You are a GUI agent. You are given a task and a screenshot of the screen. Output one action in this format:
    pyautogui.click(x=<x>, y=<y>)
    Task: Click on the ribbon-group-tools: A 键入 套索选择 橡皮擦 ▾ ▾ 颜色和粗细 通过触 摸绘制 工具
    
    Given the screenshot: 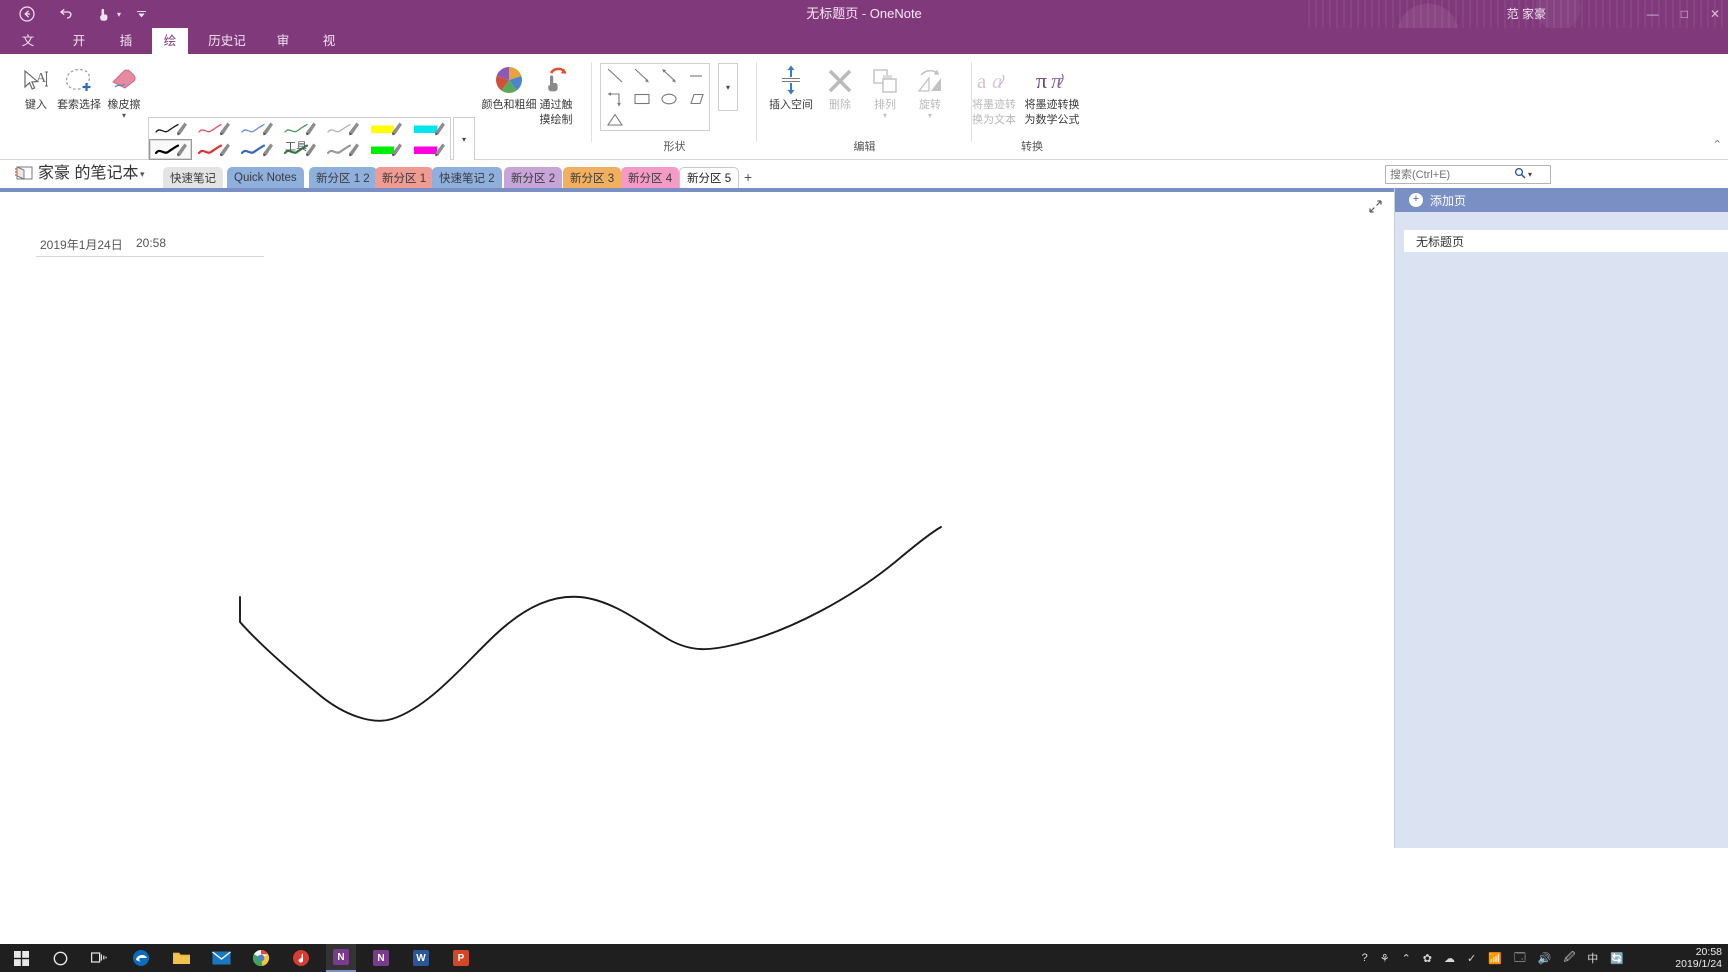 What is the action you would take?
    pyautogui.click(x=296, y=107)
    